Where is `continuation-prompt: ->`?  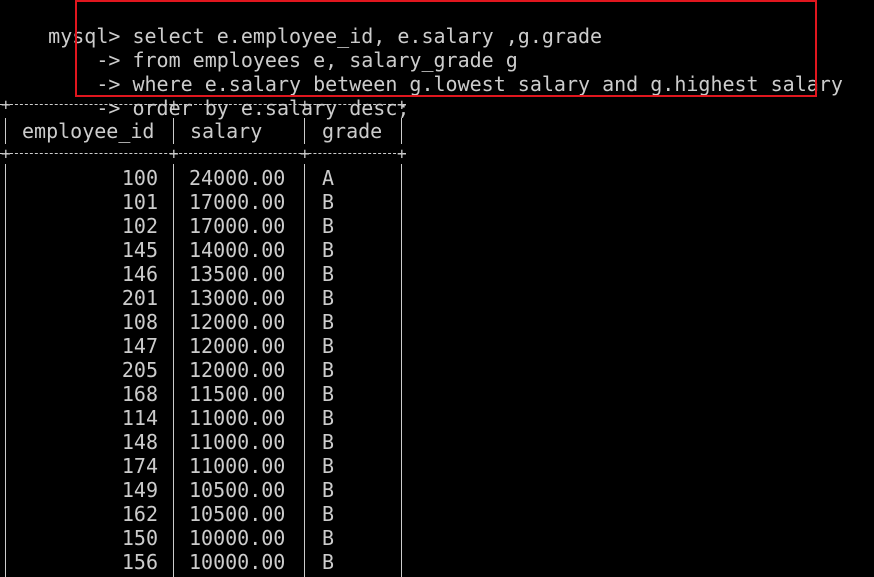 continuation-prompt: -> is located at coordinates (84, 108).